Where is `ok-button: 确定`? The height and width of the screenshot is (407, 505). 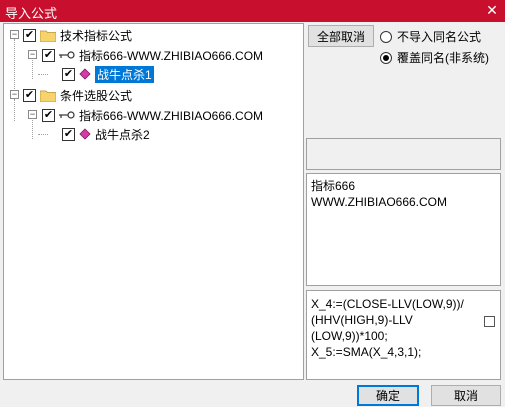
ok-button: 确定 is located at coordinates (388, 395).